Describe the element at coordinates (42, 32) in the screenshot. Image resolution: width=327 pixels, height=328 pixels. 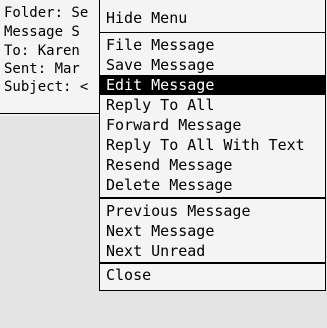
I see `message-status-label: Message S` at that location.